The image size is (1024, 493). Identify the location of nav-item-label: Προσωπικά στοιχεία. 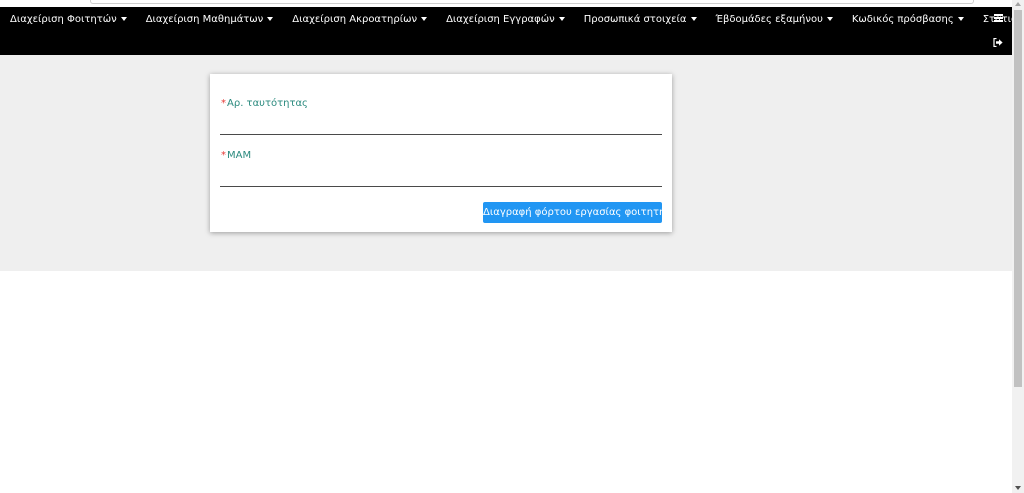
(635, 19).